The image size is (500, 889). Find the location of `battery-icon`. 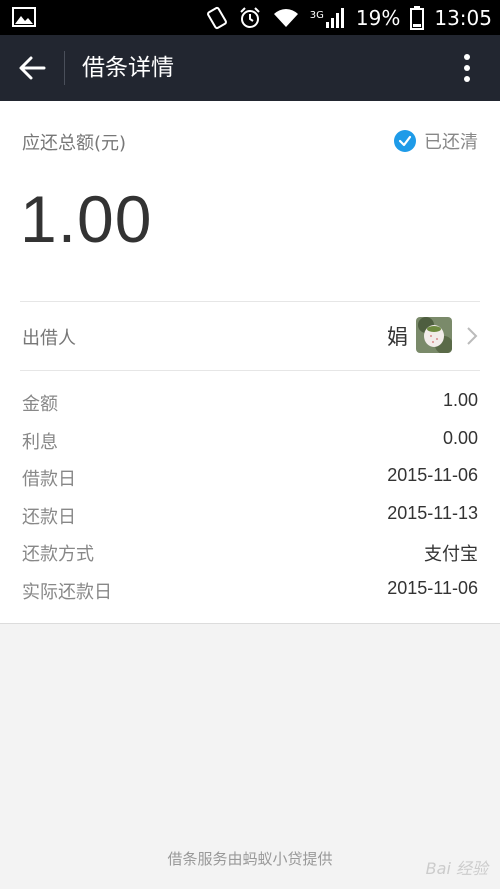

battery-icon is located at coordinates (417, 17).